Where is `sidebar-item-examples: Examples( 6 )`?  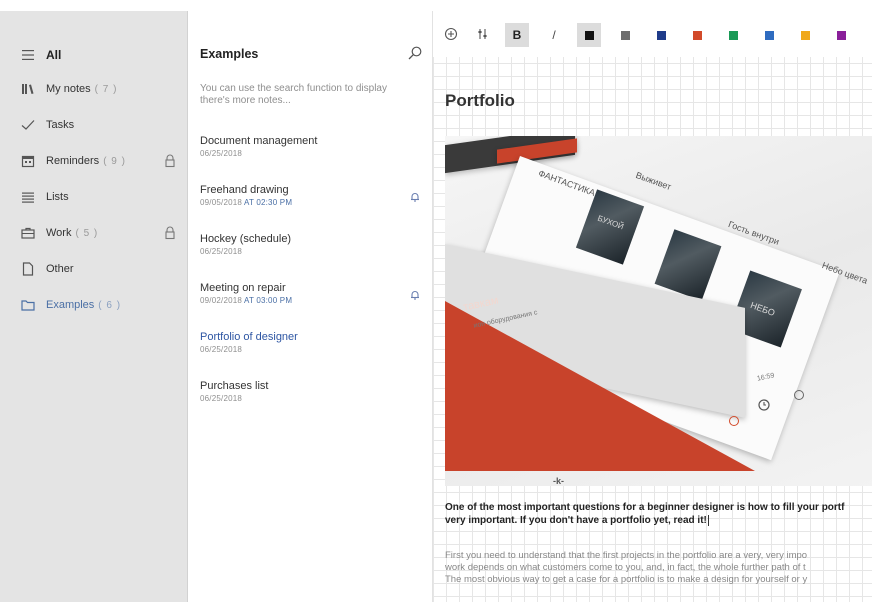
sidebar-item-examples: Examples( 6 ) is located at coordinates (94, 305).